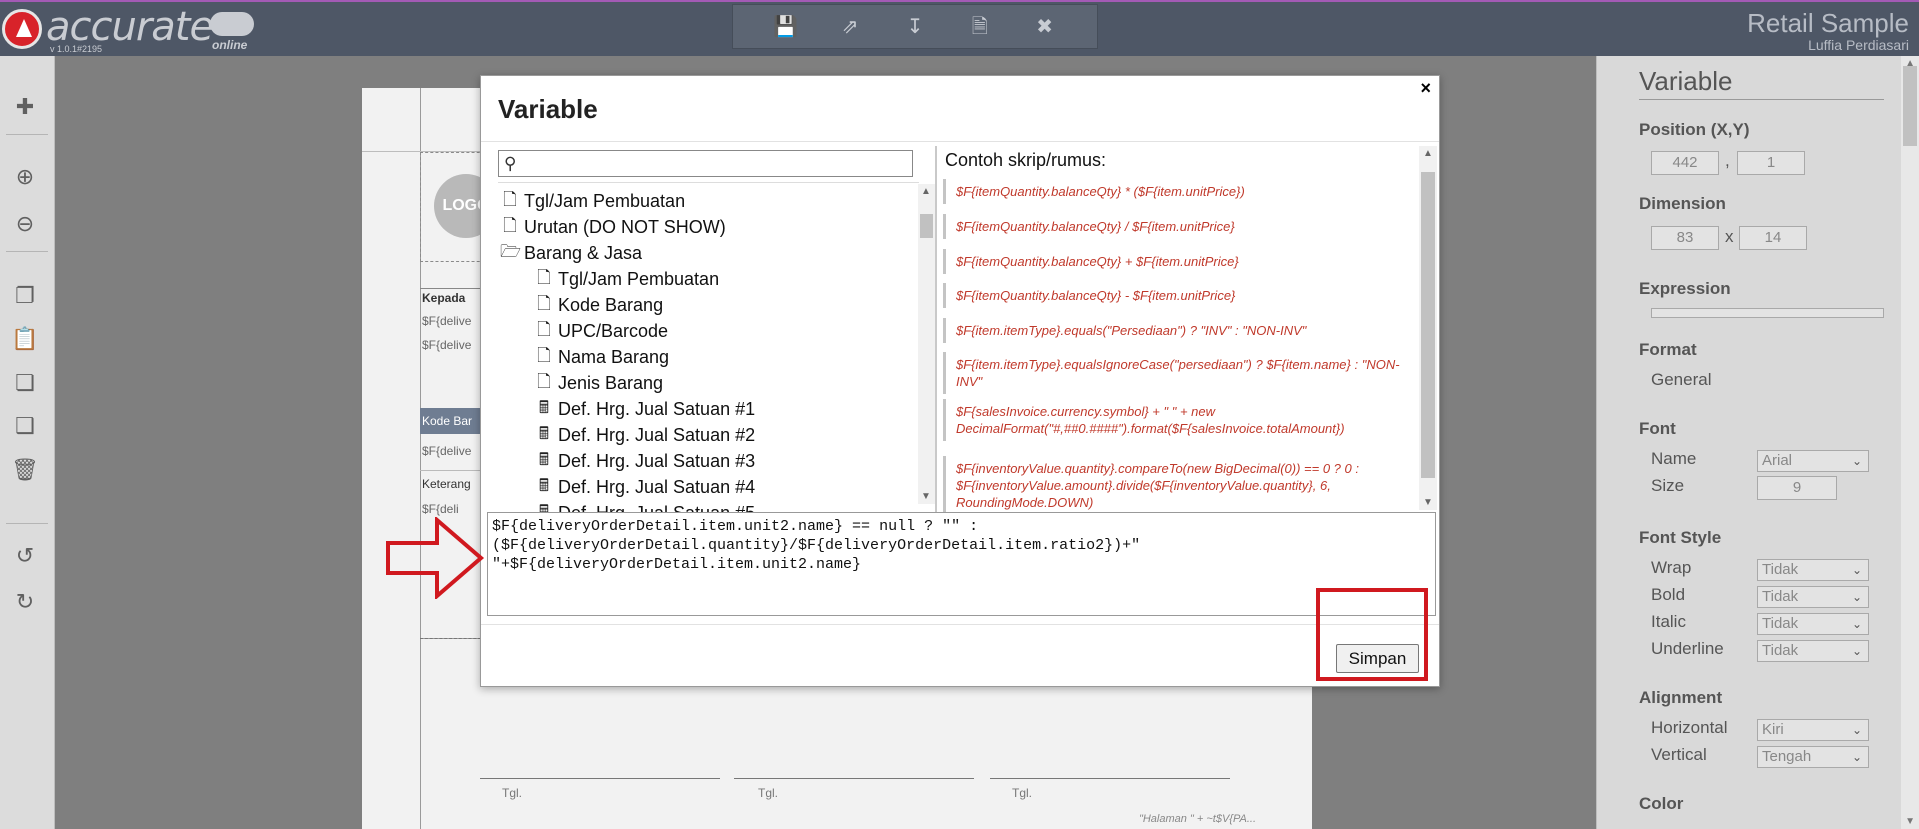 Image resolution: width=1919 pixels, height=829 pixels. I want to click on tree-item-label: Def. Hrg. Jual Satuan #3, so click(657, 460).